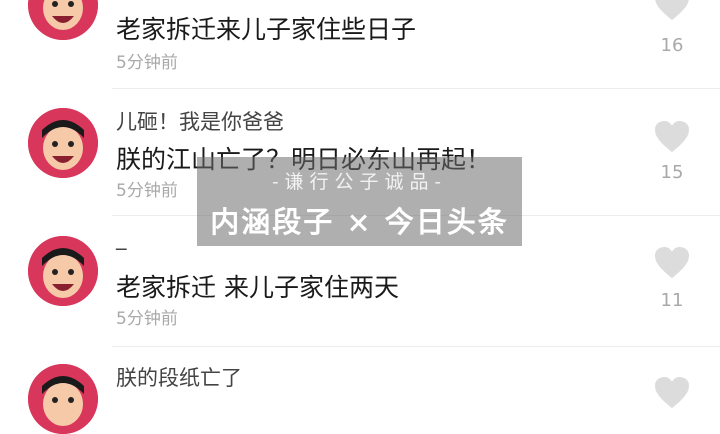 Image resolution: width=720 pixels, height=434 pixels. Describe the element at coordinates (359, 201) in the screenshot. I see `watermark-banner: -谦行公子诚品- 内涵段子 × 今日头条` at that location.